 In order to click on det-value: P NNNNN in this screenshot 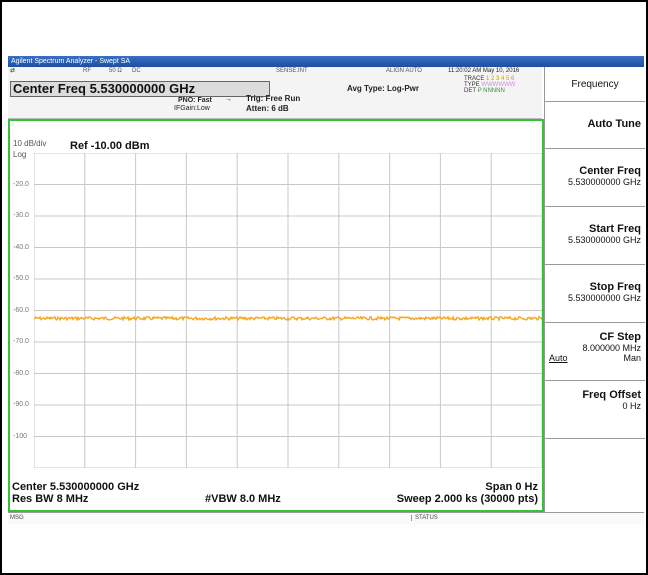, I will do `click(491, 91)`.